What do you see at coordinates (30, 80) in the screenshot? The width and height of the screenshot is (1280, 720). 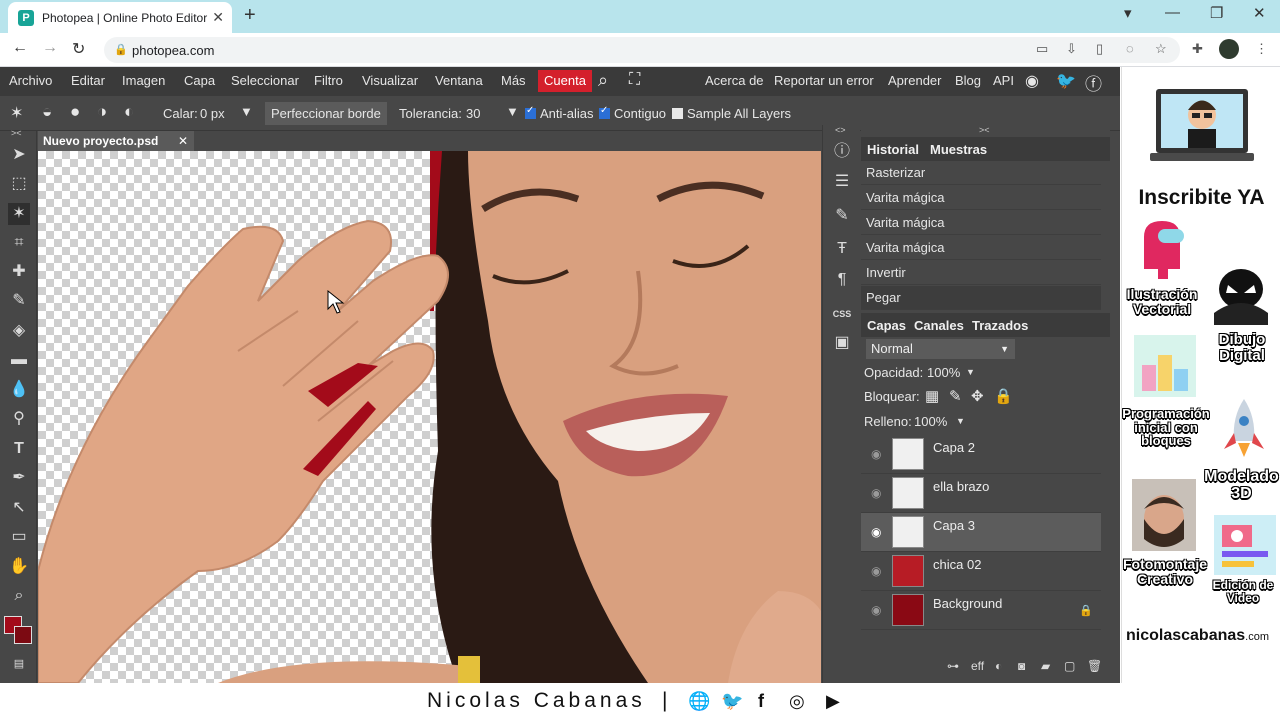 I see `menu-archivo: Archivo` at bounding box center [30, 80].